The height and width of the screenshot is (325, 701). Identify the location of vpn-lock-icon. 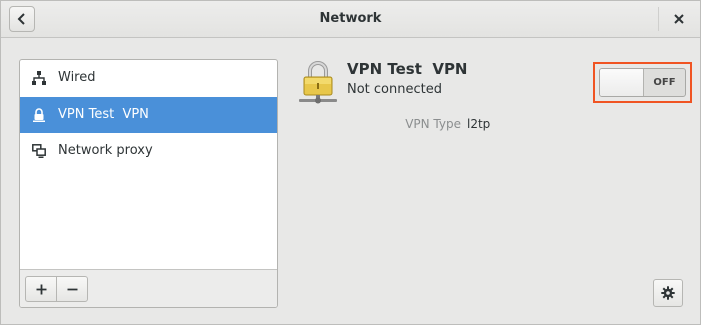
(39, 115).